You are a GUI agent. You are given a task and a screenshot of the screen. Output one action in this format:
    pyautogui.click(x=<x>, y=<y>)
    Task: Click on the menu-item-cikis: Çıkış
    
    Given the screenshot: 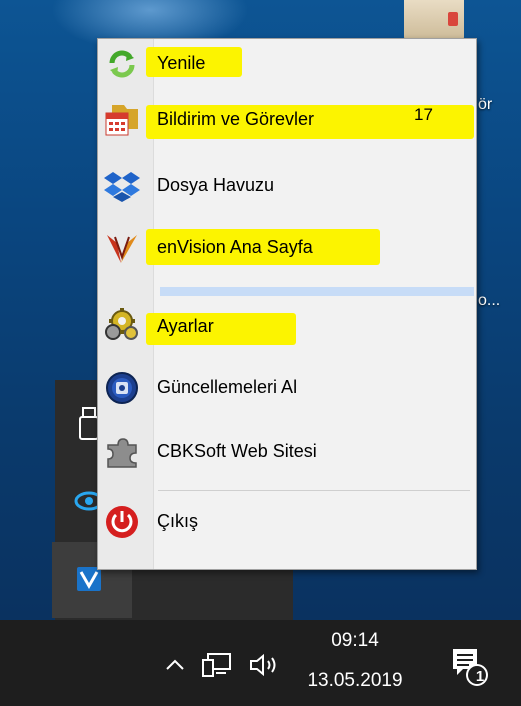 What is the action you would take?
    pyautogui.click(x=287, y=522)
    